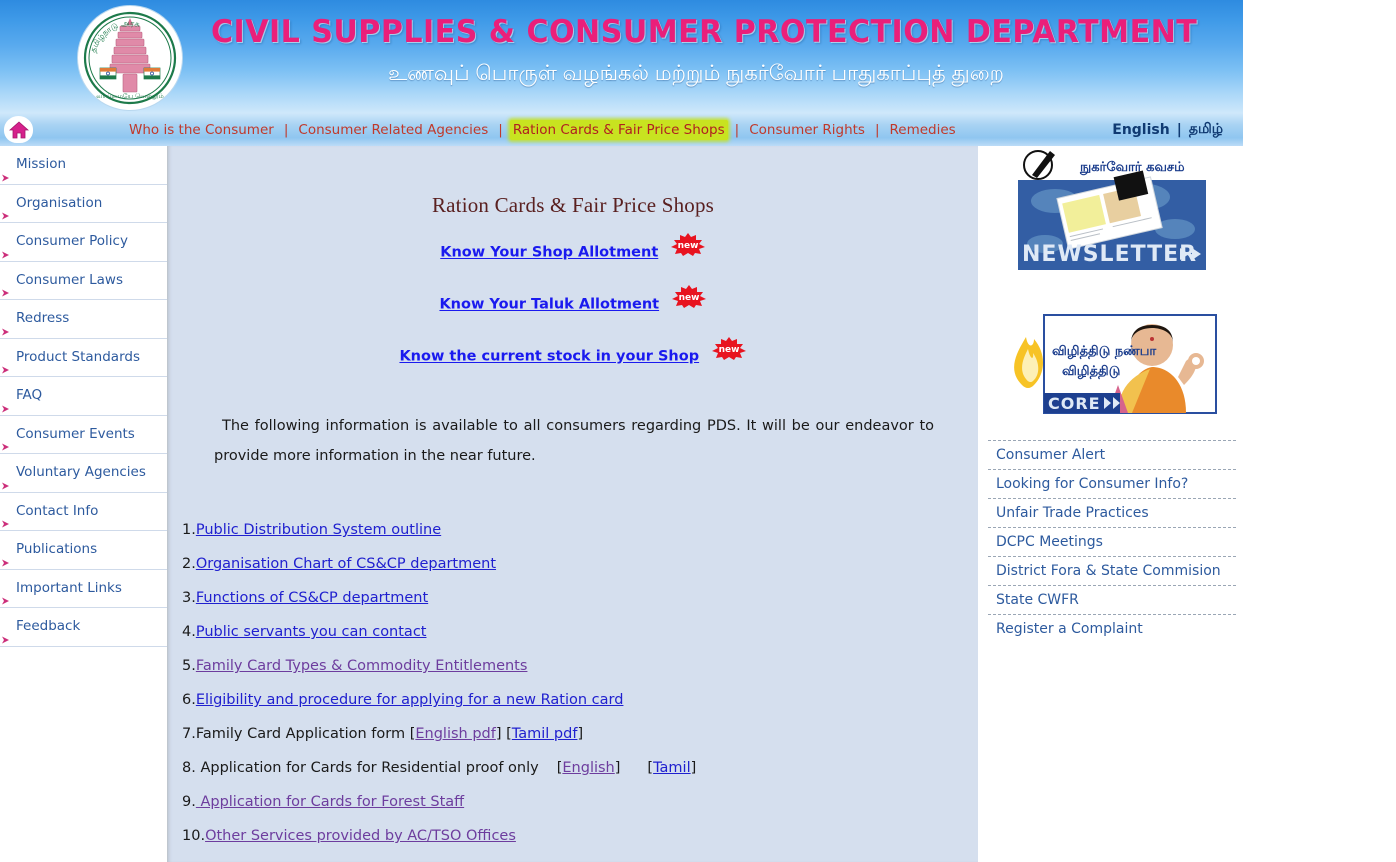 Image resolution: width=1396 pixels, height=862 pixels. I want to click on nav-item-who-is-the-consumer: Who is the Consumer, so click(201, 130).